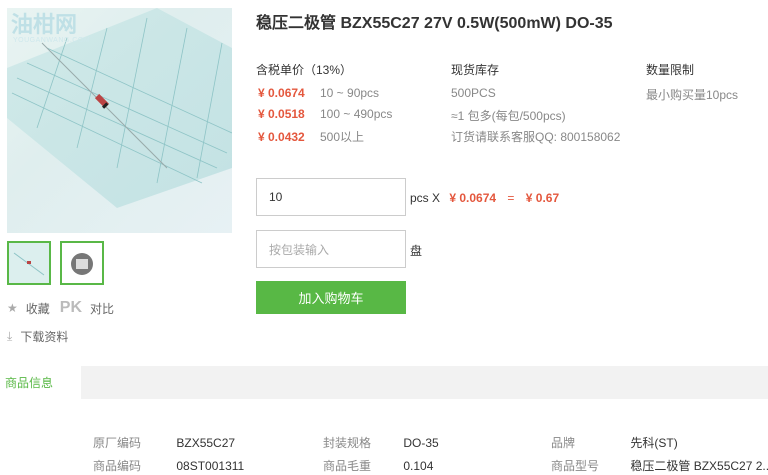 Image resolution: width=768 pixels, height=475 pixels. Describe the element at coordinates (425, 198) in the screenshot. I see `order-unit: pcs X` at that location.